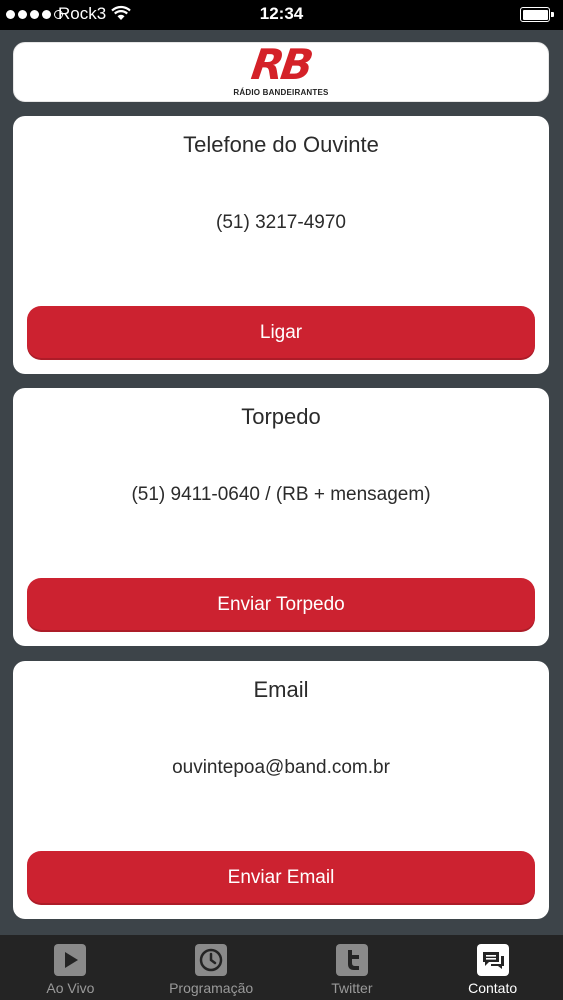  What do you see at coordinates (281, 222) in the screenshot?
I see `phone-number: (51) 3217-4970` at bounding box center [281, 222].